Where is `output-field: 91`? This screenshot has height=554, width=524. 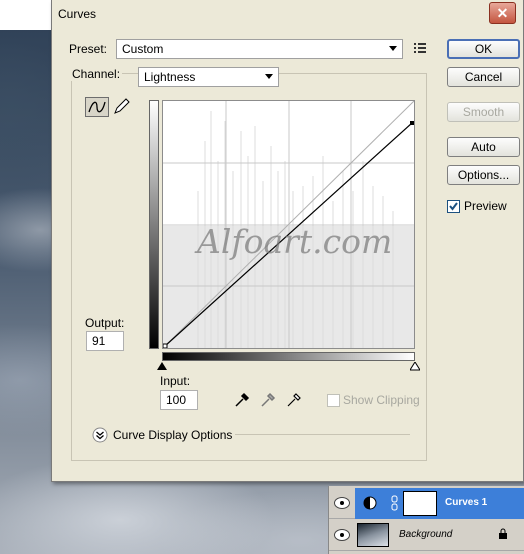 output-field: 91 is located at coordinates (105, 341).